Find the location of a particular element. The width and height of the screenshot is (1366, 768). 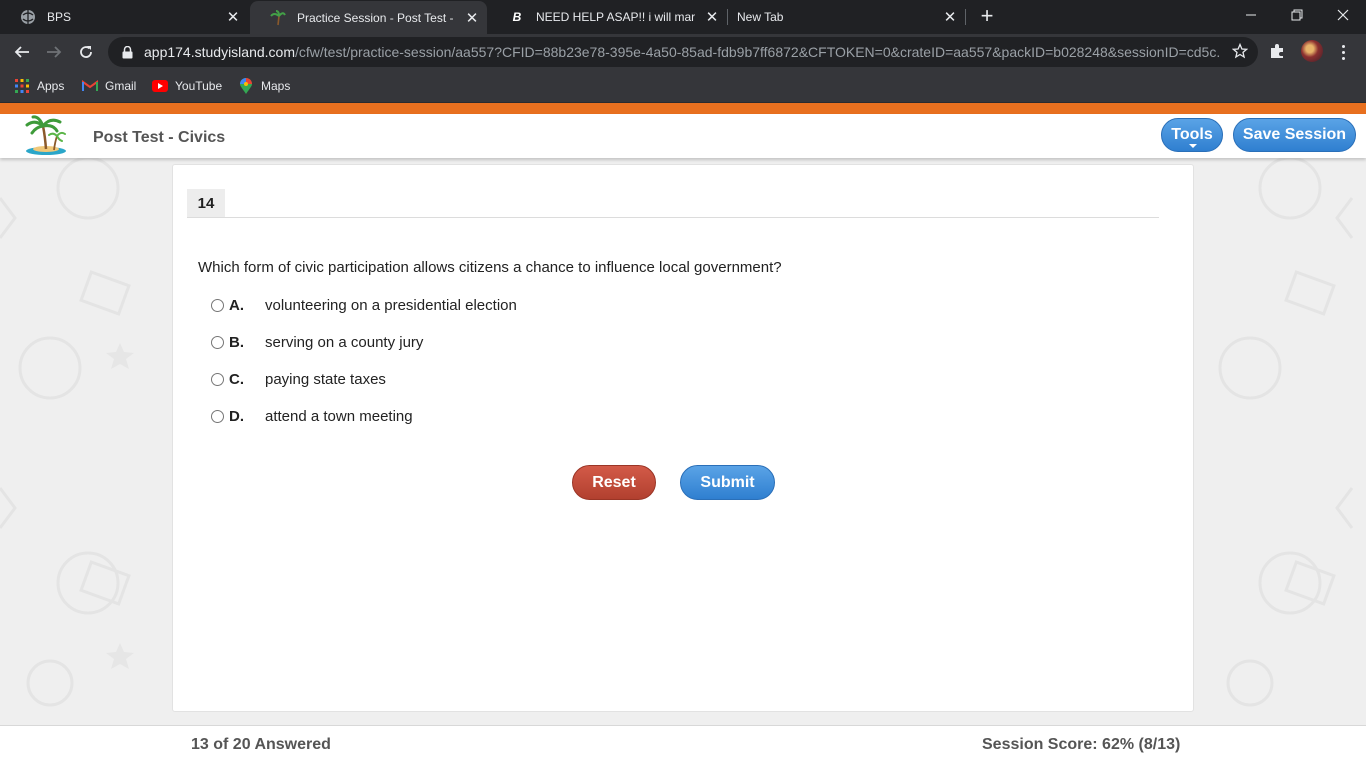

save-session-button: Save Session is located at coordinates (1294, 135).